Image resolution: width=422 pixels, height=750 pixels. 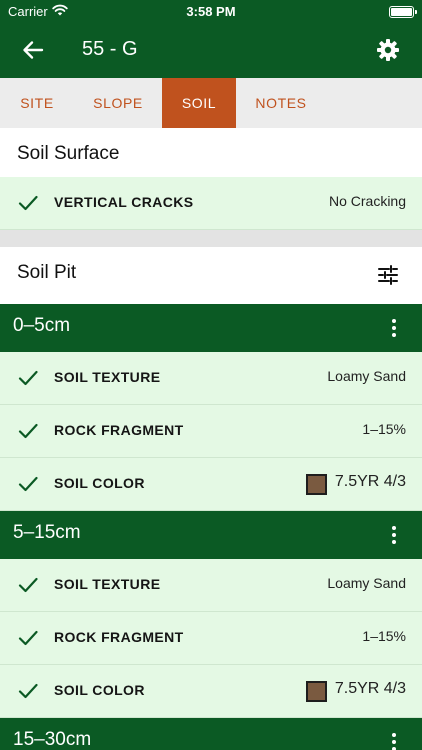 What do you see at coordinates (47, 532) in the screenshot?
I see `layer-depth: 5–15cm` at bounding box center [47, 532].